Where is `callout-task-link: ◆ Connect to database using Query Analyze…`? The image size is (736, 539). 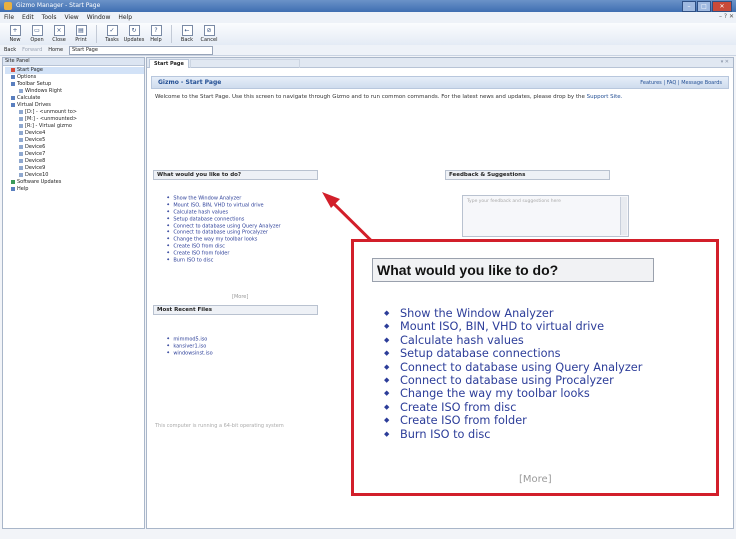
callout-task-link: ◆ Connect to database using Query Analyze… is located at coordinates (513, 367).